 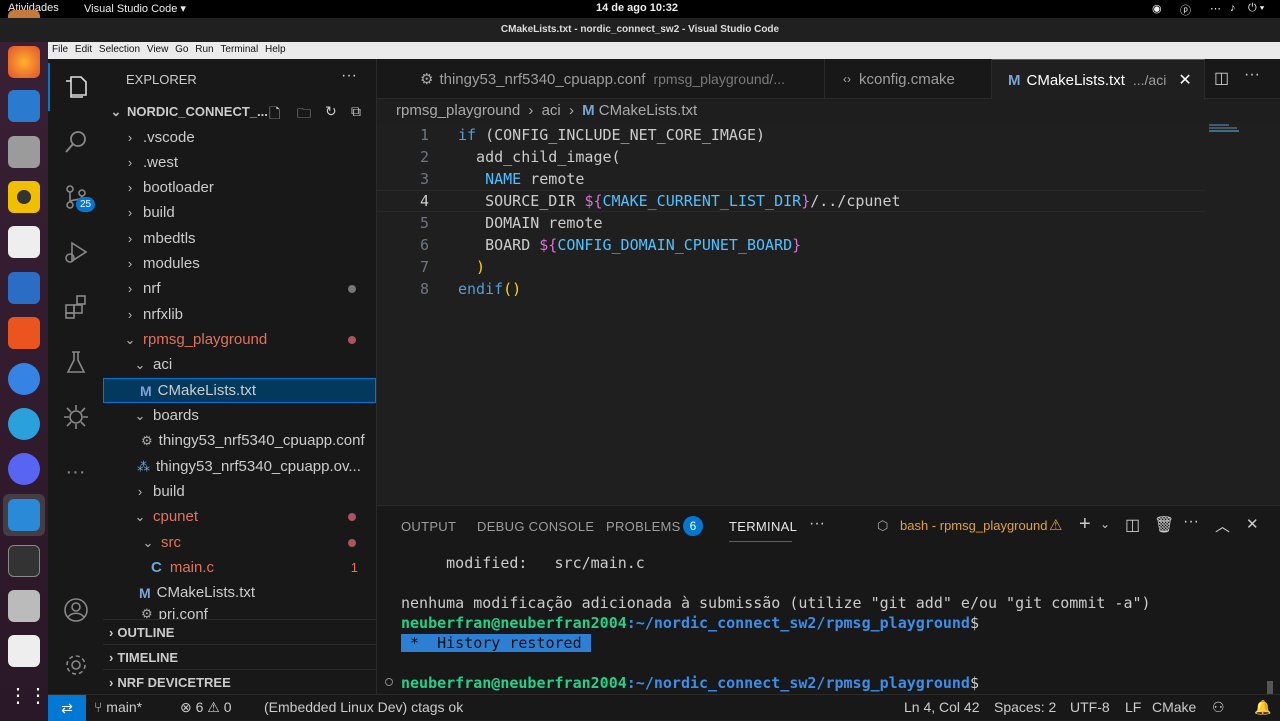 I want to click on menu-go: Go, so click(x=181, y=49).